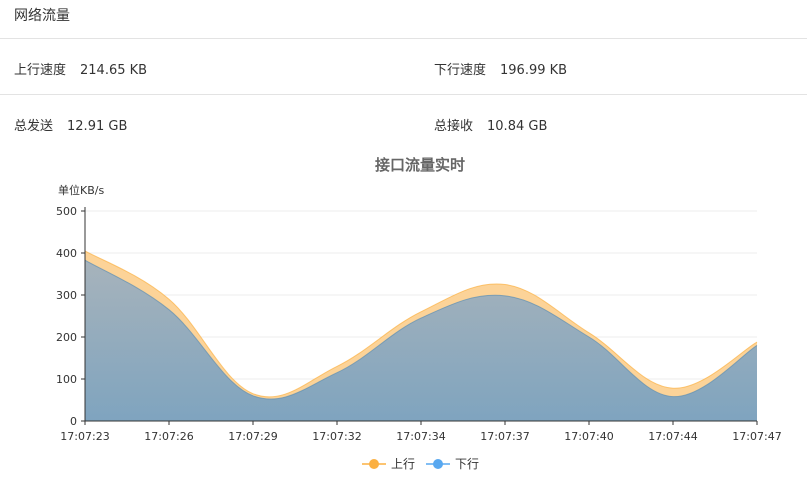 This screenshot has height=478, width=807. I want to click on legend-item-0: 上行, so click(388, 464).